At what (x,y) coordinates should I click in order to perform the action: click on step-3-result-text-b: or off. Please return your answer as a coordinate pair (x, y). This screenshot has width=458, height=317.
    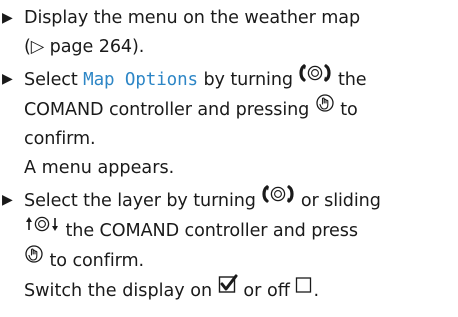
    Looking at the image, I should click on (266, 291).